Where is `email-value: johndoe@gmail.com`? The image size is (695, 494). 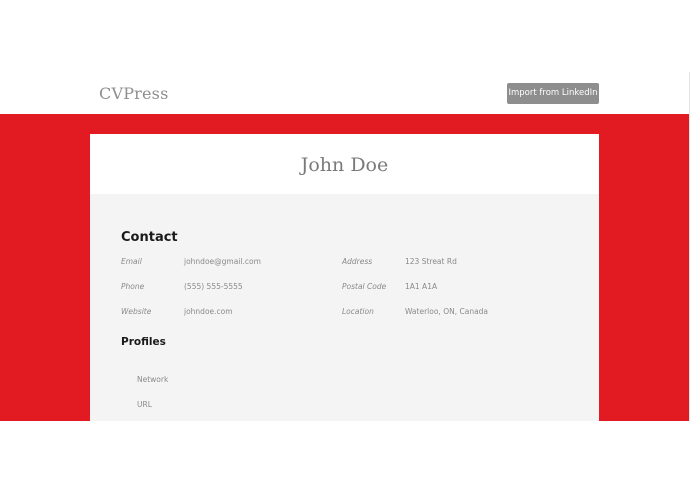 email-value: johndoe@gmail.com is located at coordinates (222, 261).